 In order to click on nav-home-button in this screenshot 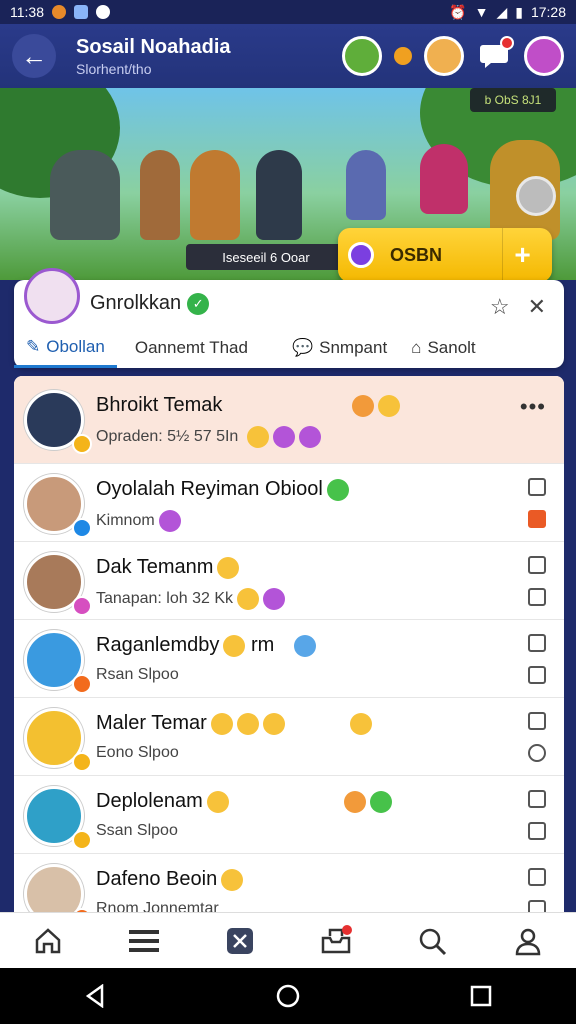, I will do `click(48, 941)`.